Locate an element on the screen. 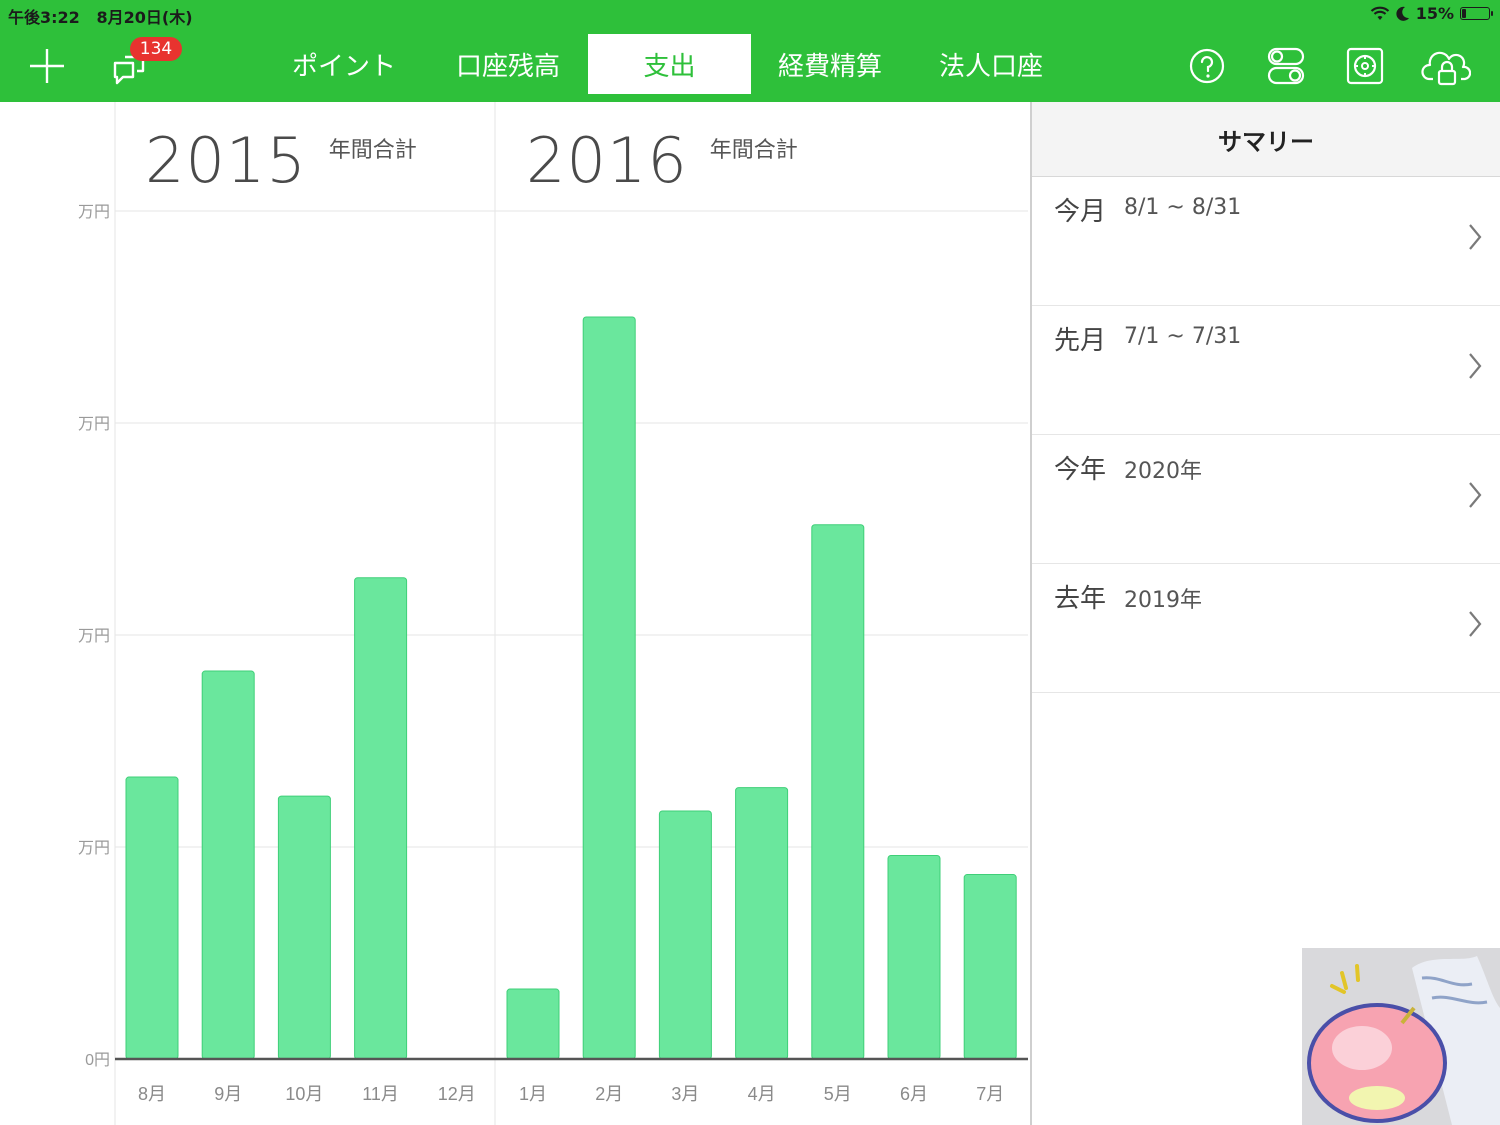 Image resolution: width=1500 pixels, height=1125 pixels. summary-row-this-year: 今年 2020年 is located at coordinates (1266, 499).